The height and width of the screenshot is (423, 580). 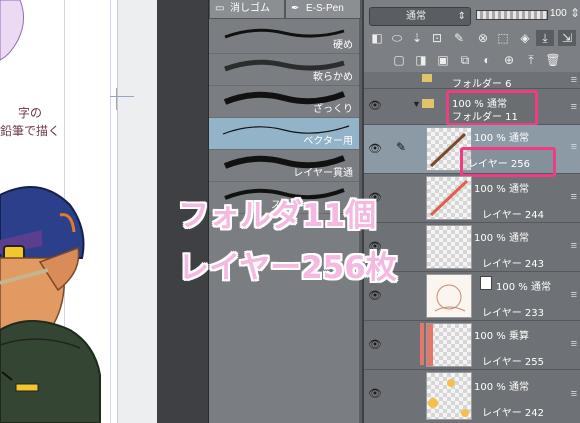 What do you see at coordinates (503, 38) in the screenshot?
I see `lock-alpha-icon: ⬚` at bounding box center [503, 38].